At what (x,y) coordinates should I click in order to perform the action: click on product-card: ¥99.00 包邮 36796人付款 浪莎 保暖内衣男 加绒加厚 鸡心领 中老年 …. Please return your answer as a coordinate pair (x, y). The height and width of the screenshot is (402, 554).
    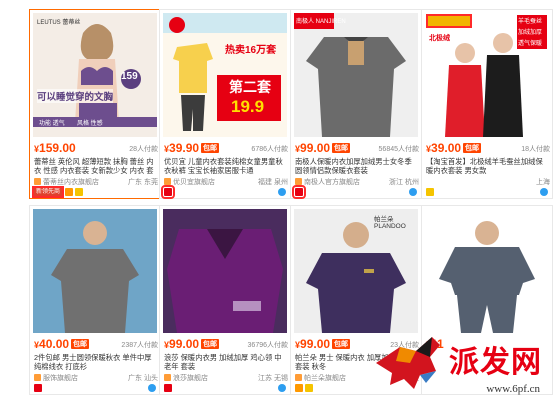
    Looking at the image, I should click on (225, 300).